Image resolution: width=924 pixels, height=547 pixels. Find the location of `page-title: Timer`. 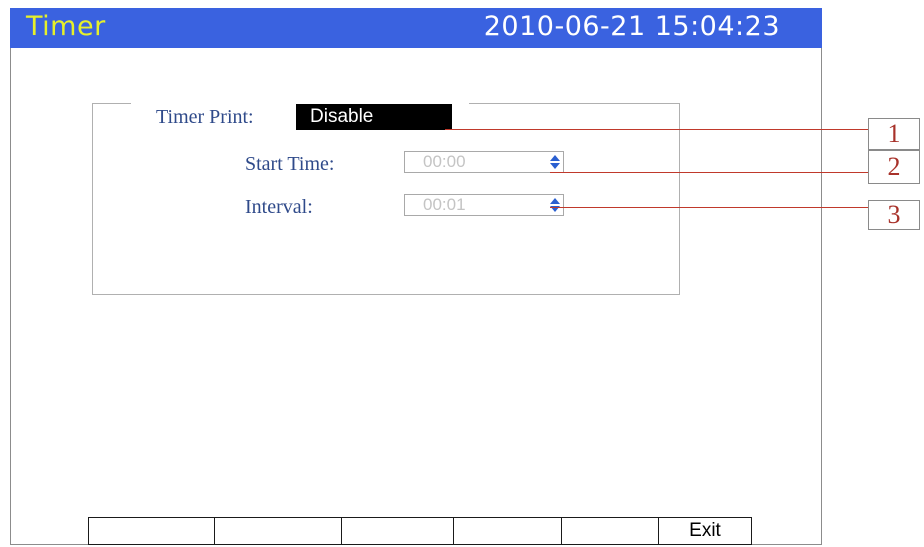

page-title: Timer is located at coordinates (66, 26).